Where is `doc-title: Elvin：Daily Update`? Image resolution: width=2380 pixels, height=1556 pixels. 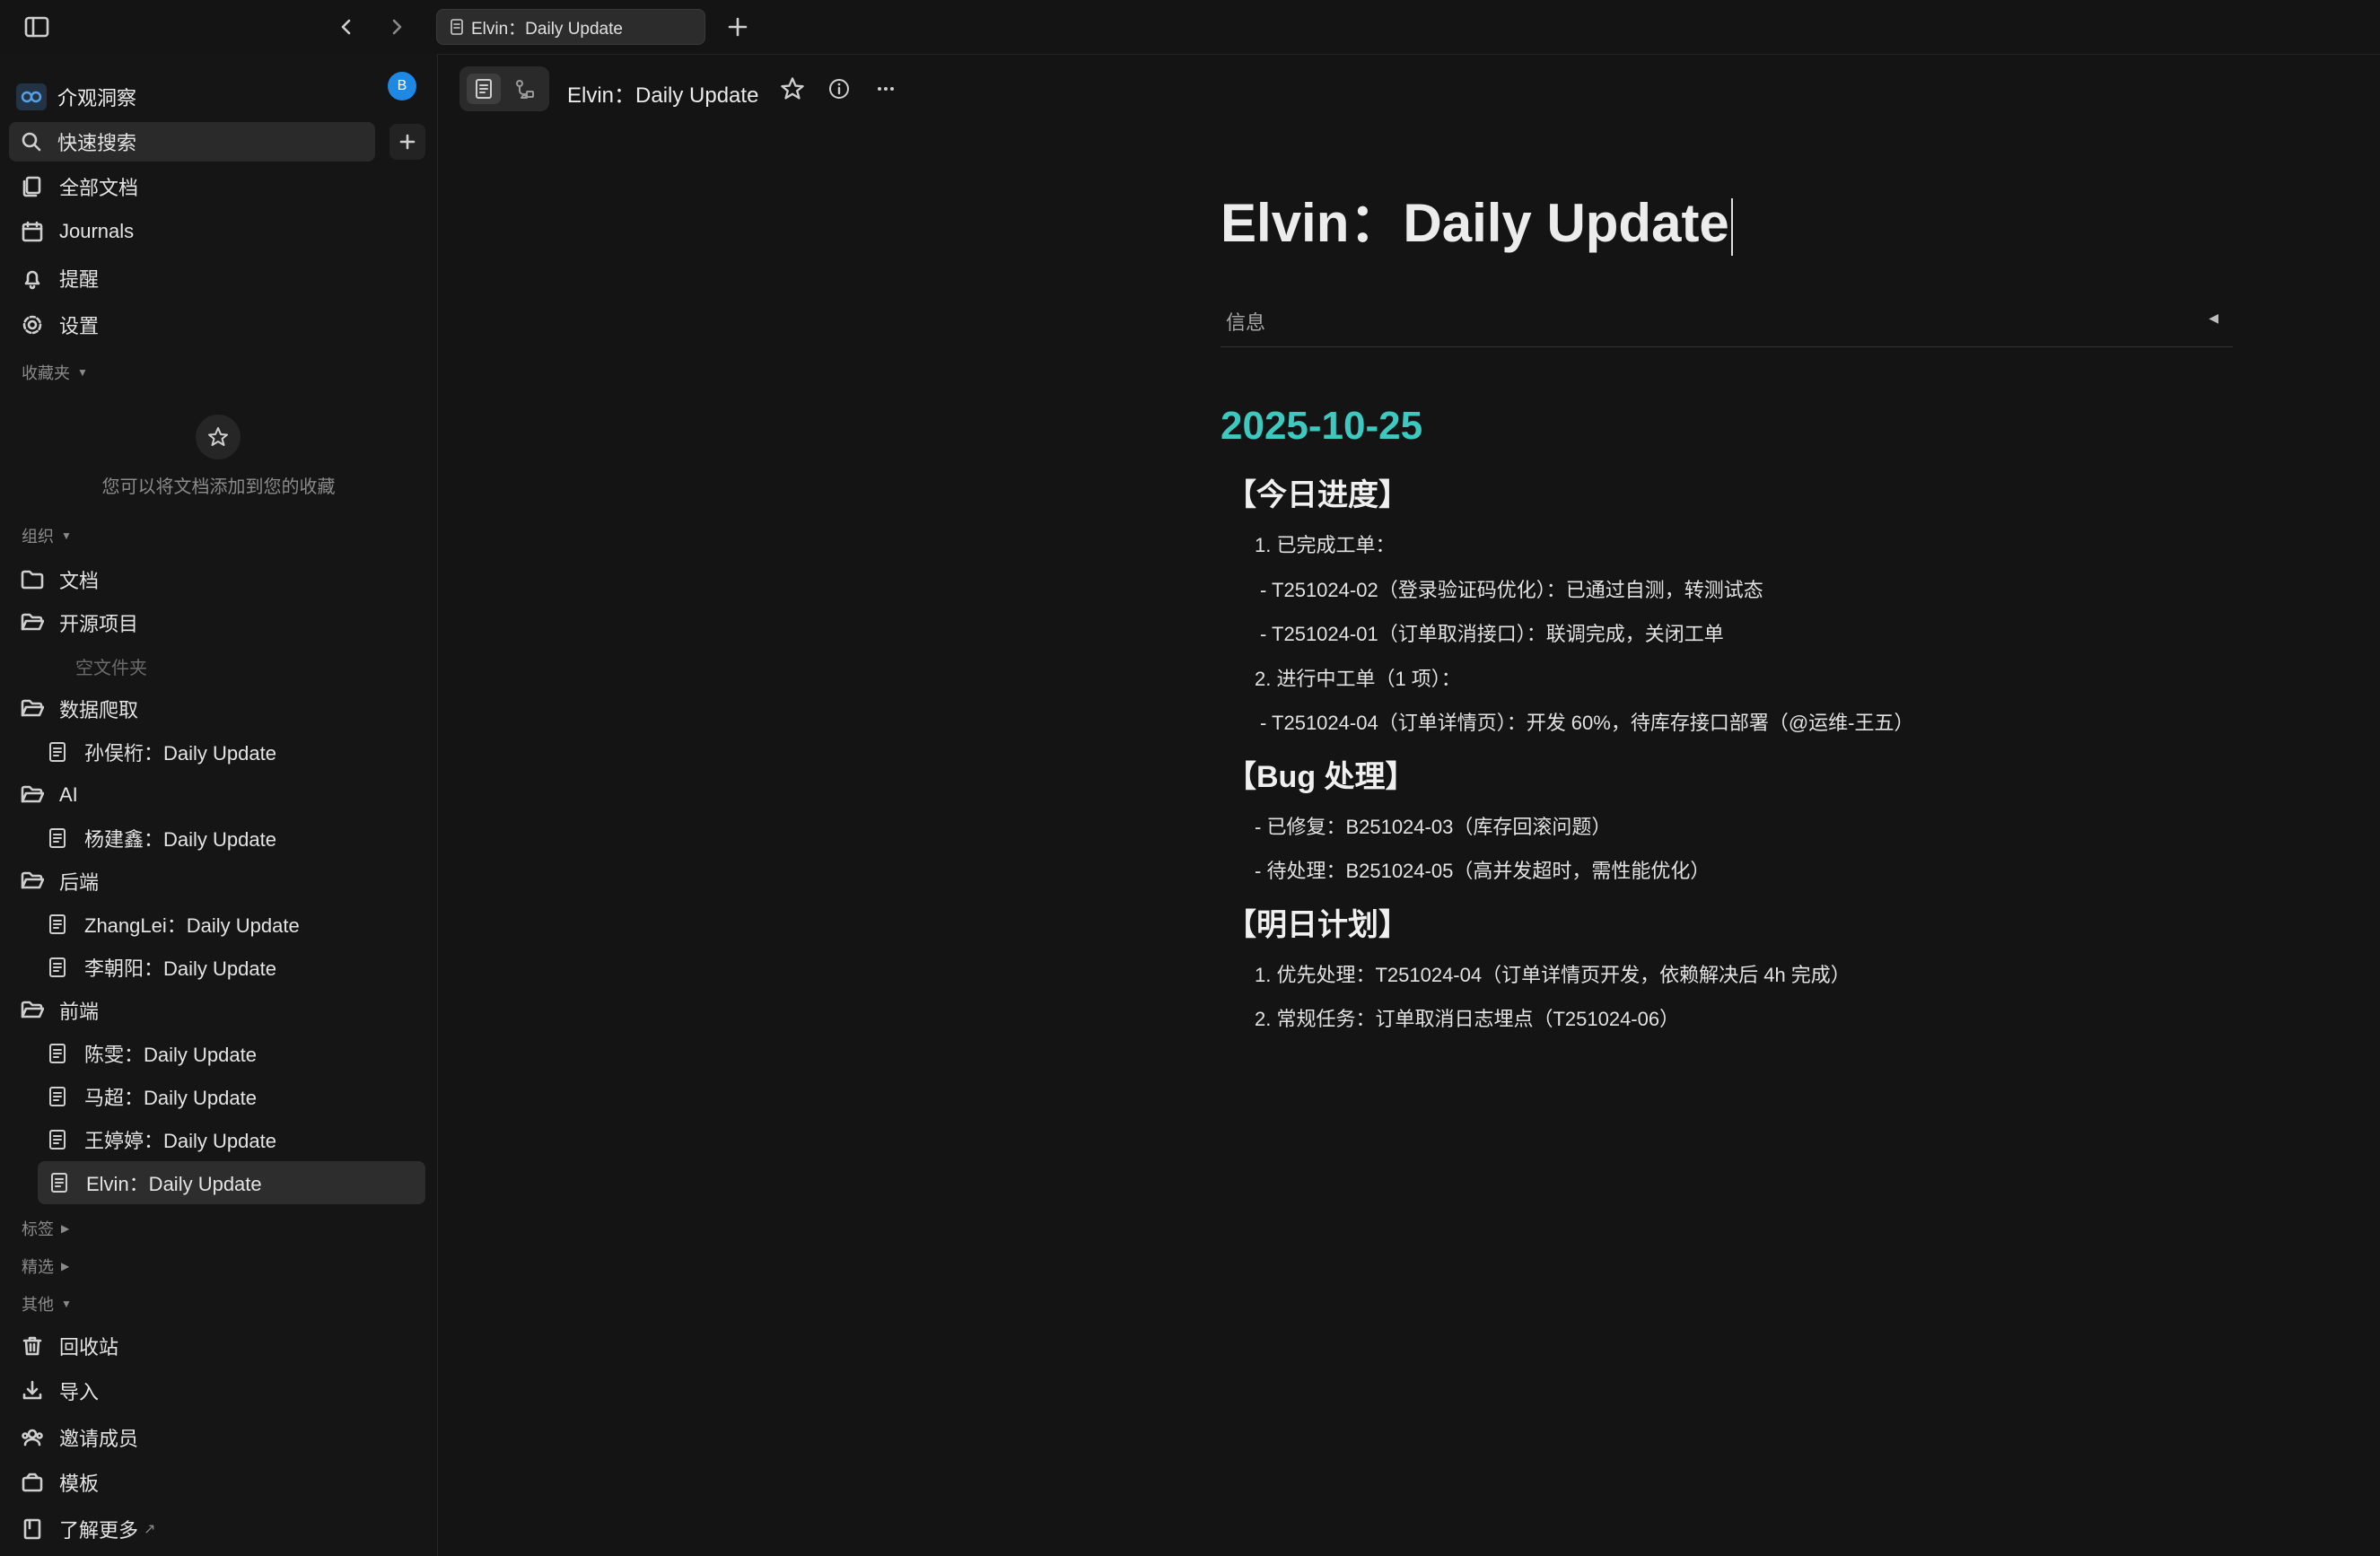 doc-title: Elvin：Daily Update is located at coordinates (1477, 218).